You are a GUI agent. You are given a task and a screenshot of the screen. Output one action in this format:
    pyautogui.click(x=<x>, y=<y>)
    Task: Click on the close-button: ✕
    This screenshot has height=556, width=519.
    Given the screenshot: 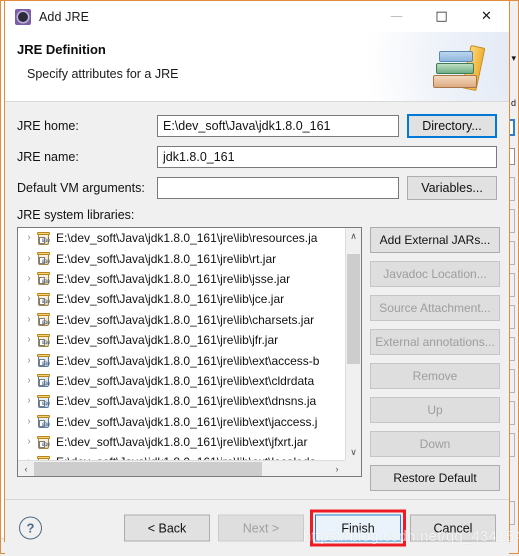 What is the action you would take?
    pyautogui.click(x=486, y=16)
    